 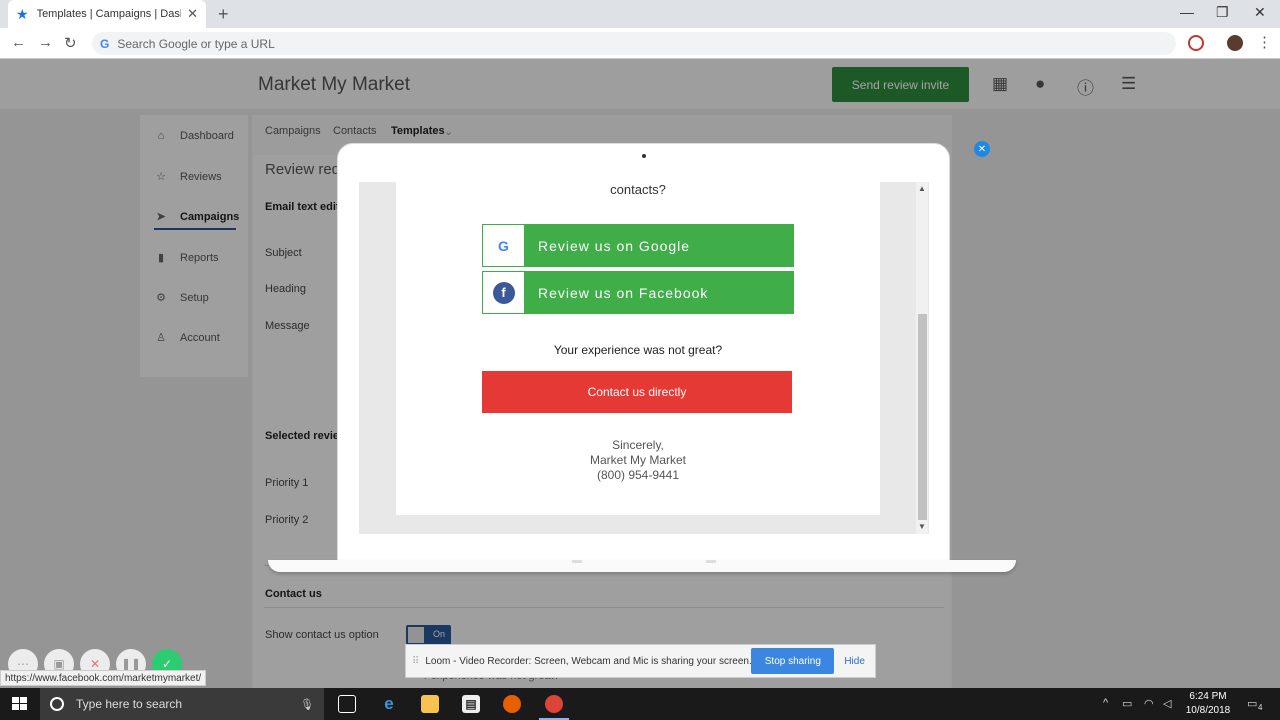 What do you see at coordinates (638, 475) in the screenshot?
I see `signature-phone: (800) 954-9441` at bounding box center [638, 475].